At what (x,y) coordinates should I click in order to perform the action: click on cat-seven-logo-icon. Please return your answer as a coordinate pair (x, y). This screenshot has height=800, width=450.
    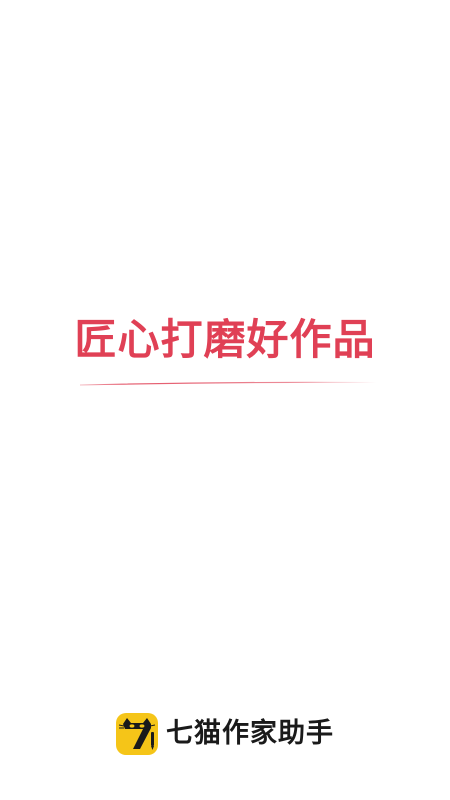
    Looking at the image, I should click on (137, 734).